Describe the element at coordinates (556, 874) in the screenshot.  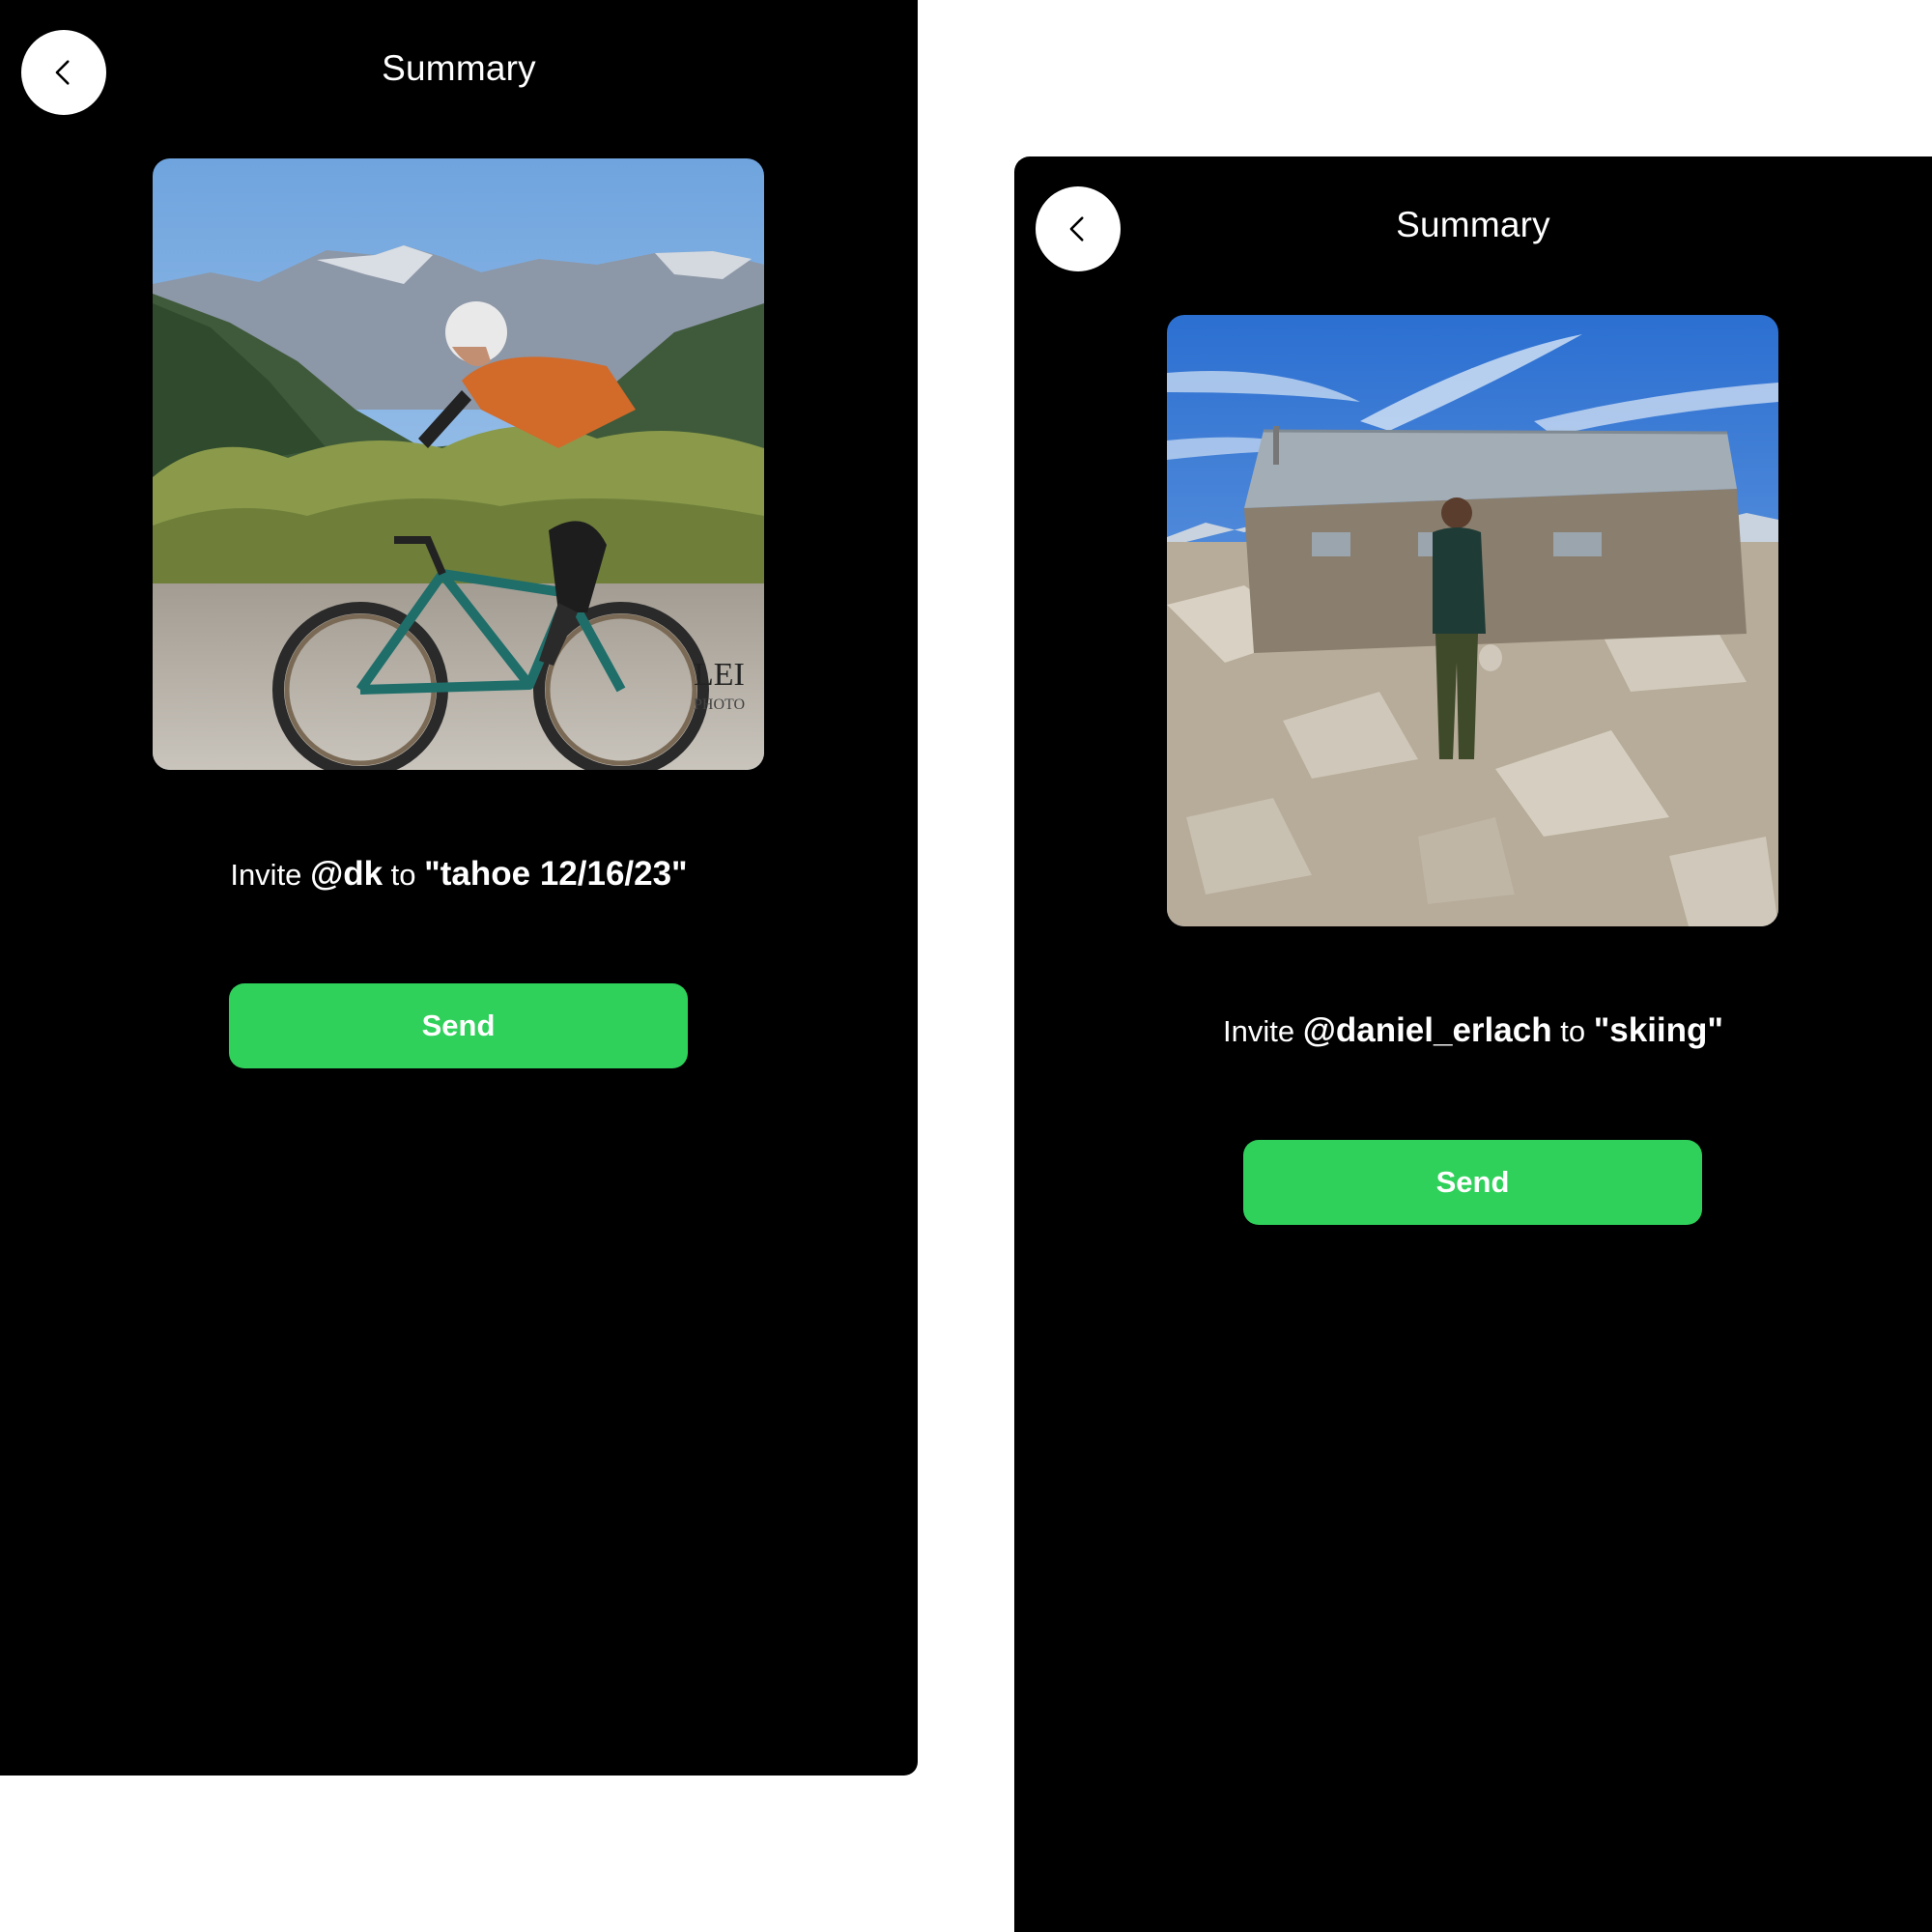
I see `invite-group: "tahoe 12/16/23"` at that location.